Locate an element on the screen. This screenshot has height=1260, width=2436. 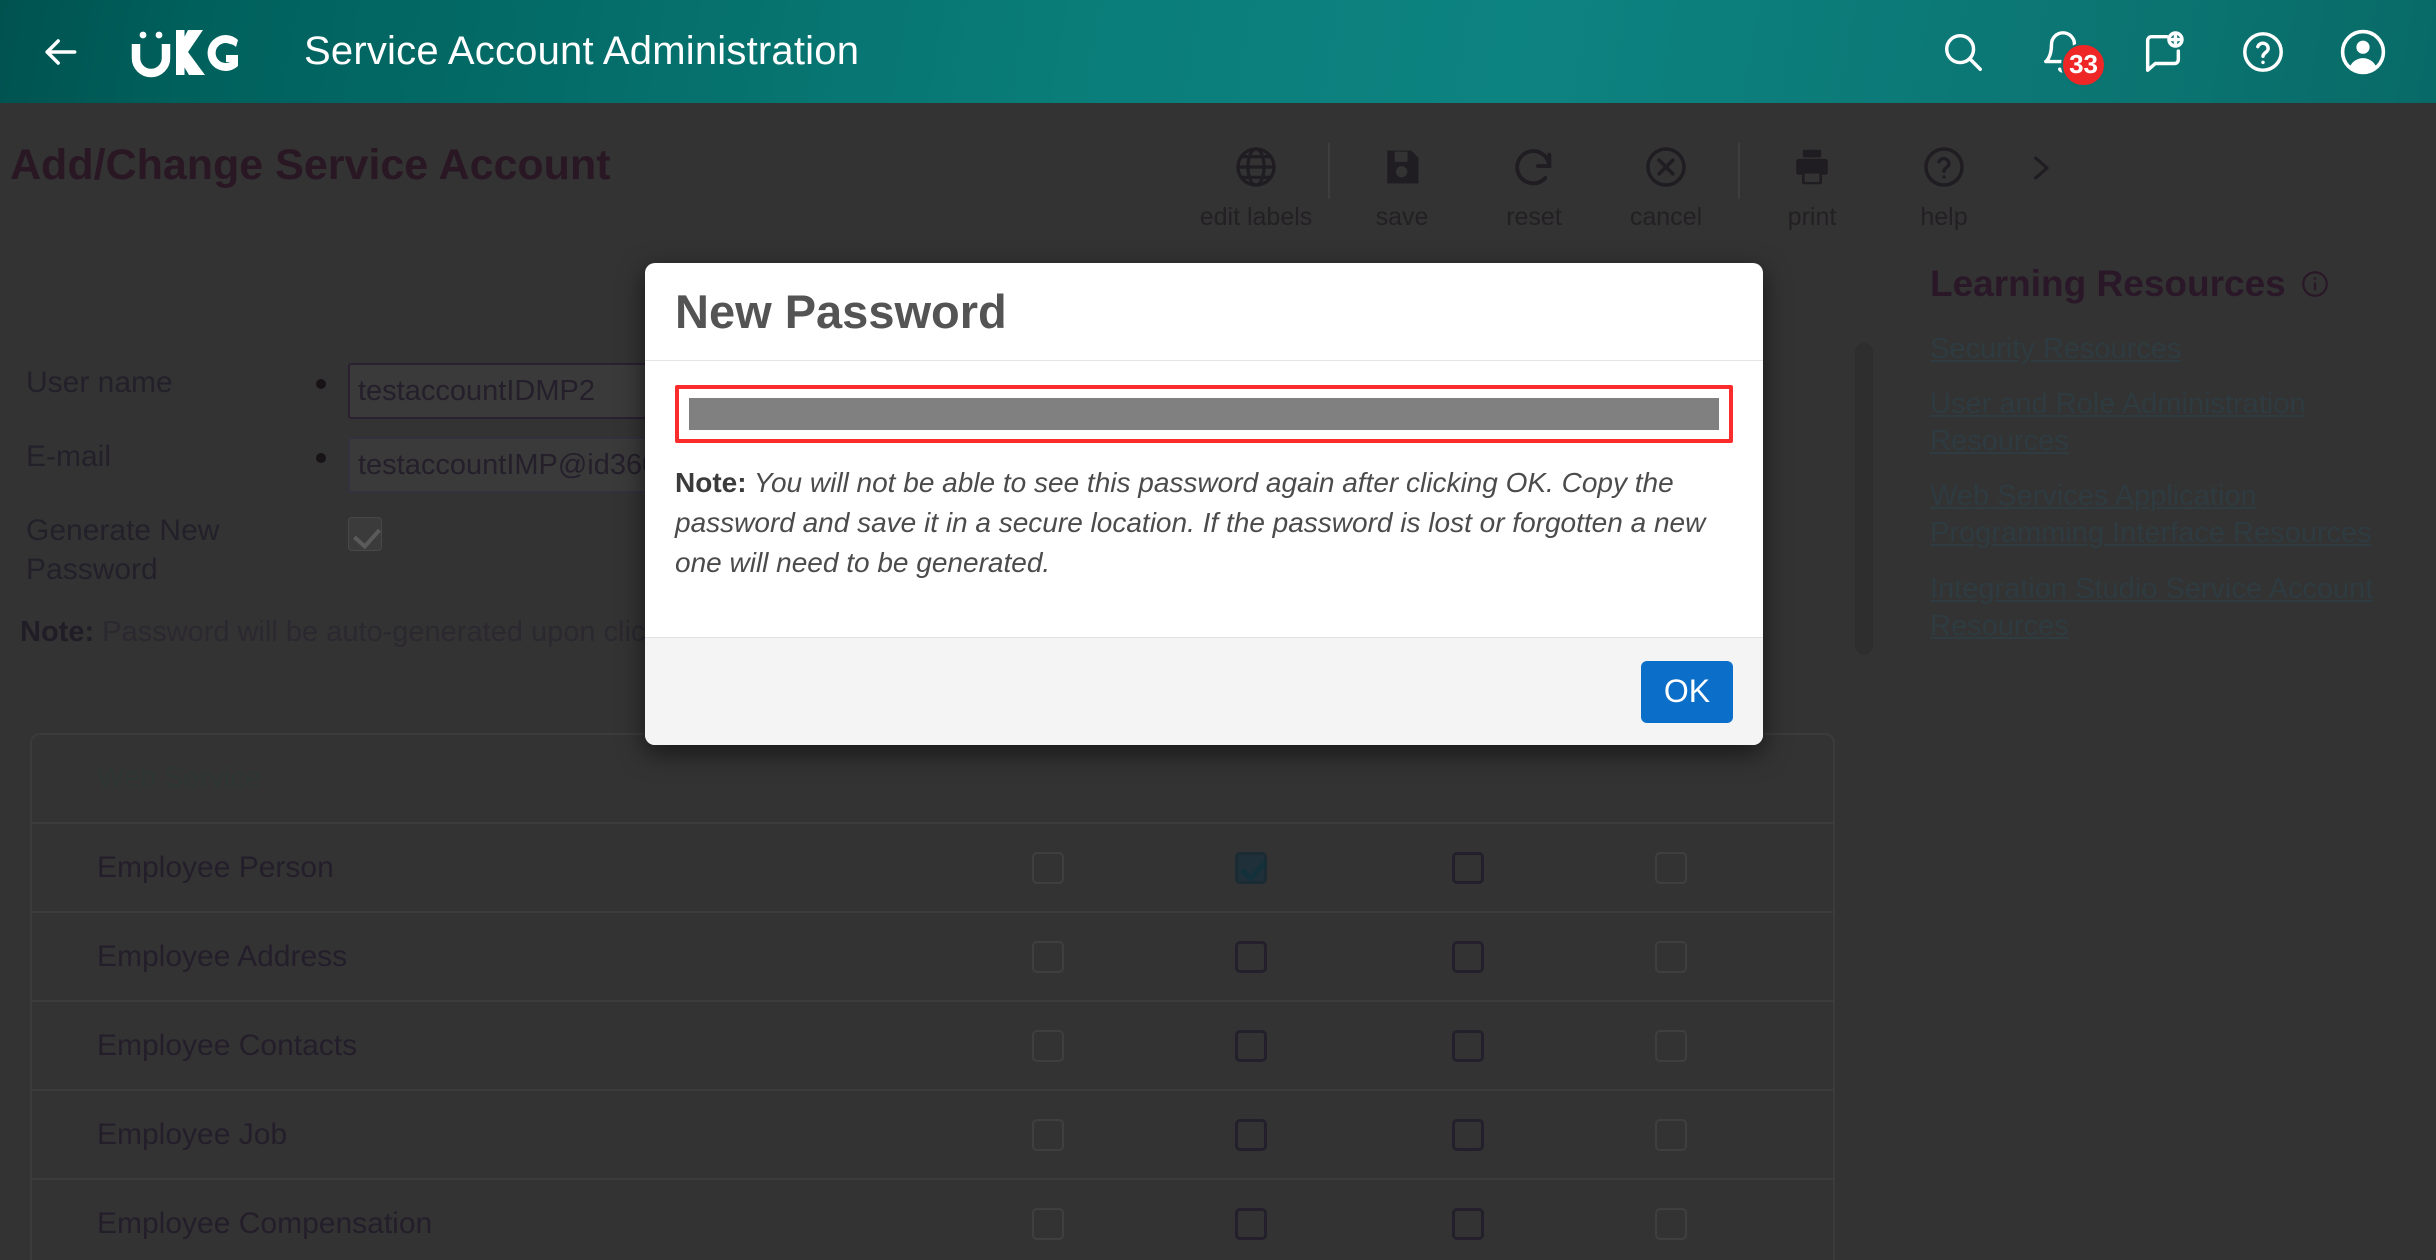
form-field-generate-password: Generate New Password is located at coordinates (204, 550).